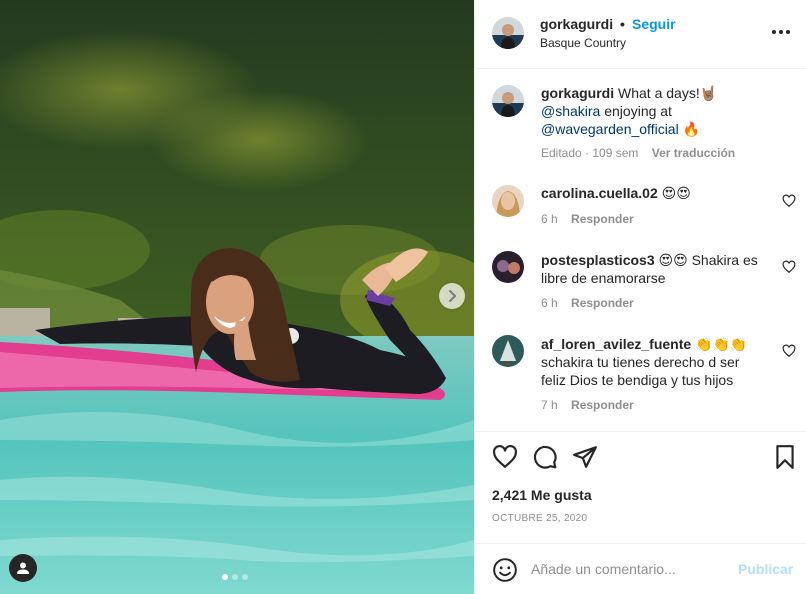  What do you see at coordinates (631, 569) in the screenshot?
I see `comment-input` at bounding box center [631, 569].